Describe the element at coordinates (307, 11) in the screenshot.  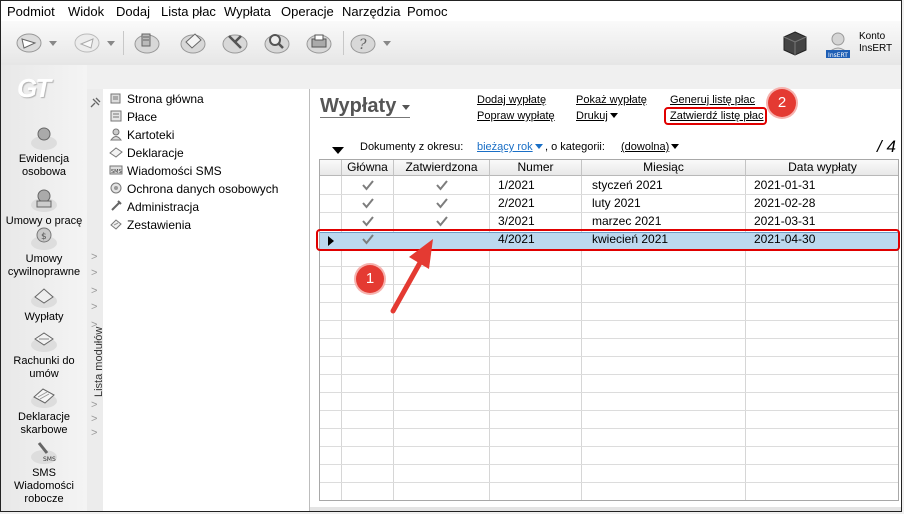
I see `menu-operacje: Operacje` at that location.